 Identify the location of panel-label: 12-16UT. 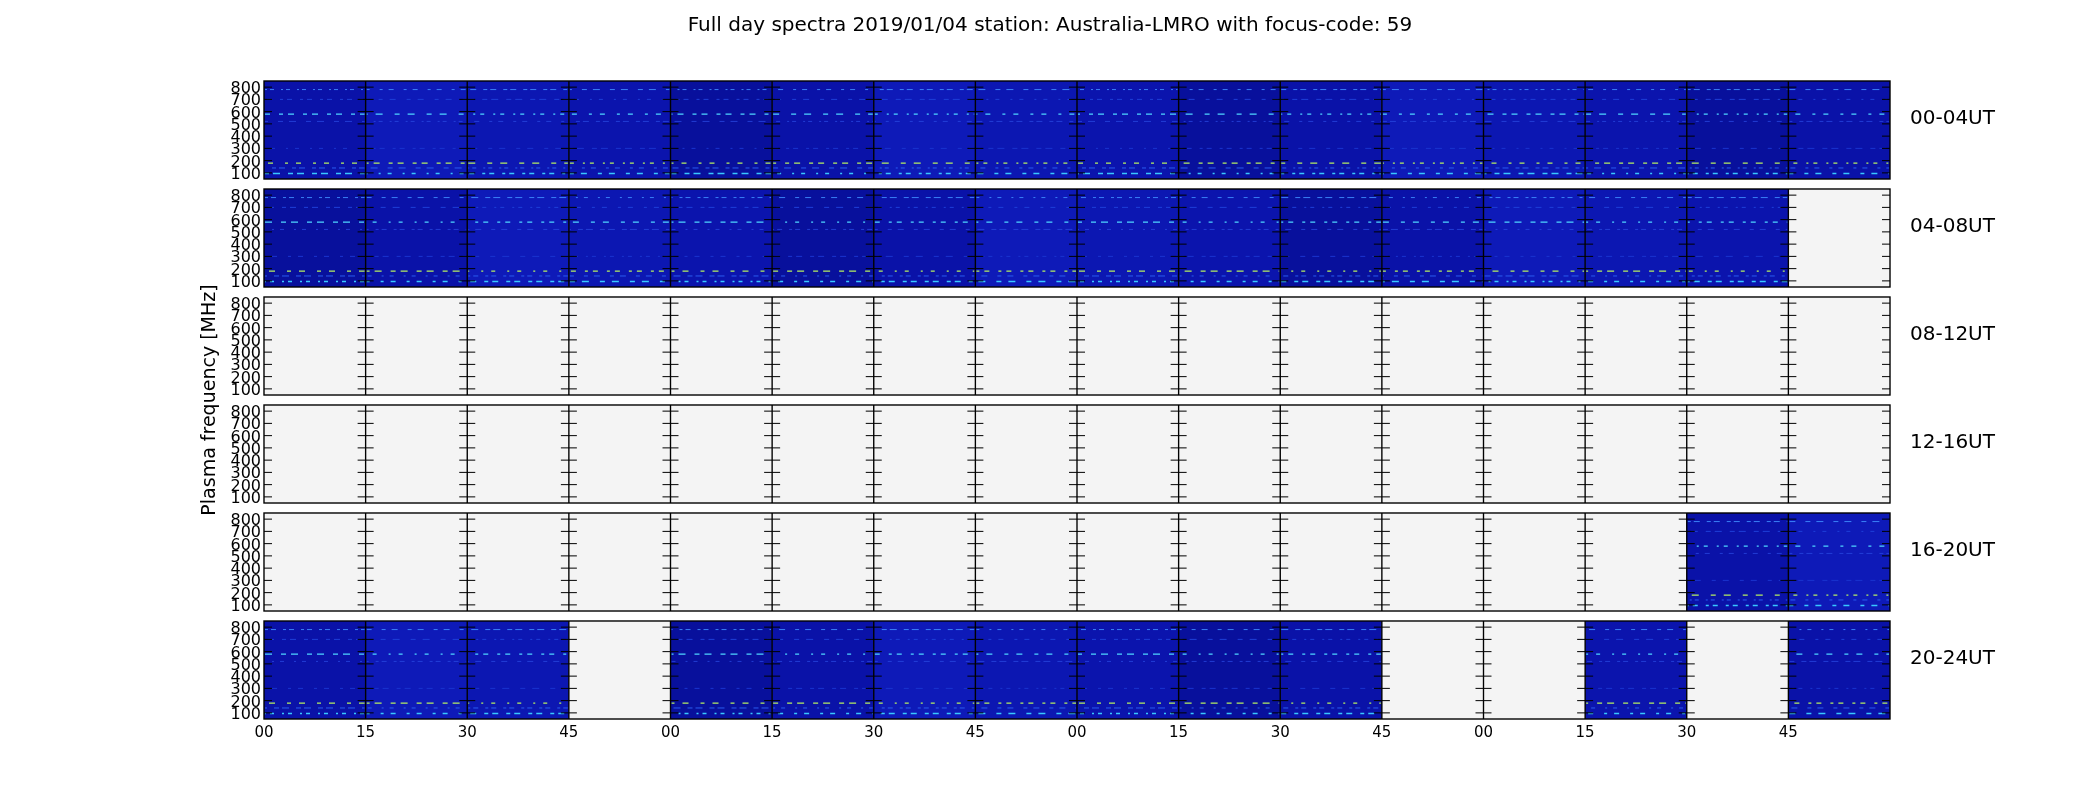
(1952, 441).